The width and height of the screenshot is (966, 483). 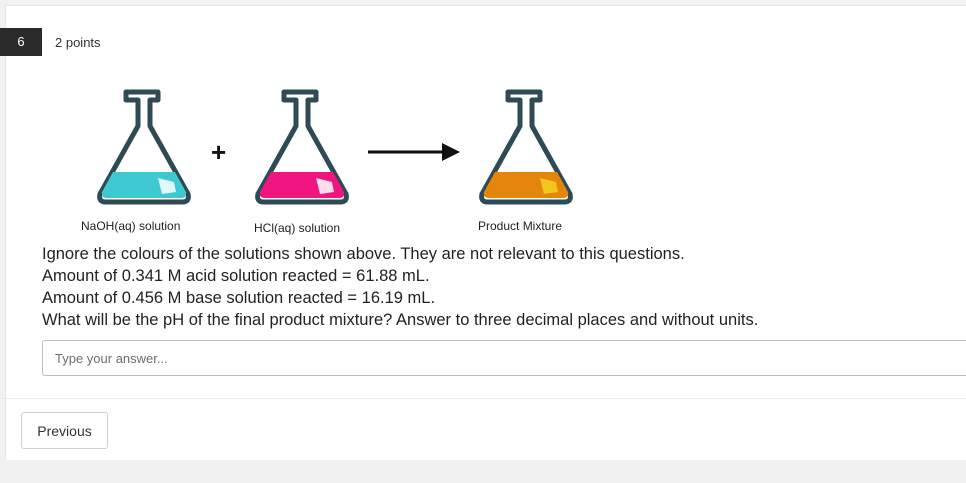 What do you see at coordinates (504, 358) in the screenshot?
I see `answer-input` at bounding box center [504, 358].